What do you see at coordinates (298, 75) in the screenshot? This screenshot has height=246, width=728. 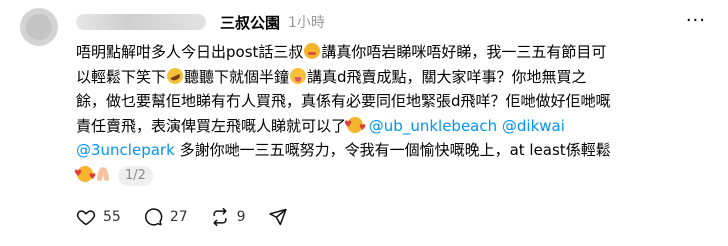 I see `tongue-face-icon` at bounding box center [298, 75].